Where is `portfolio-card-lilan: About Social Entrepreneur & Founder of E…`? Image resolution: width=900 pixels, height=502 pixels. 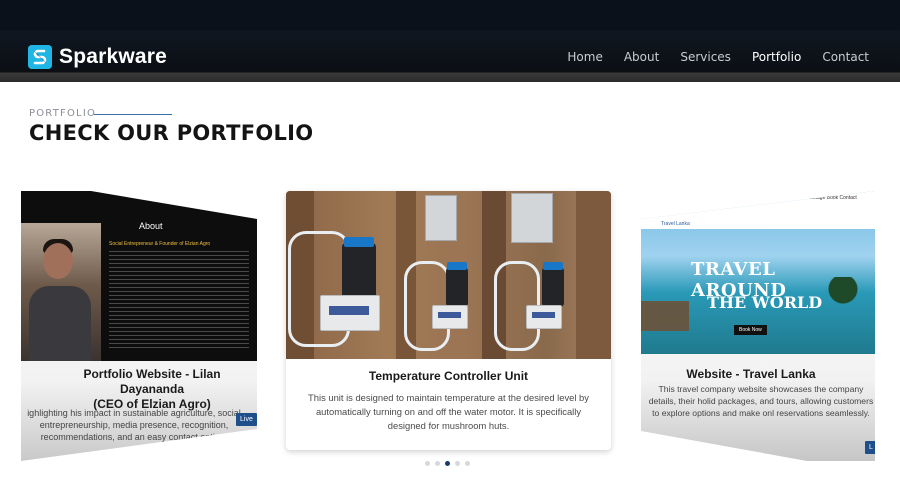 portfolio-card-lilan: About Social Entrepreneur & Founder of E… is located at coordinates (139, 326).